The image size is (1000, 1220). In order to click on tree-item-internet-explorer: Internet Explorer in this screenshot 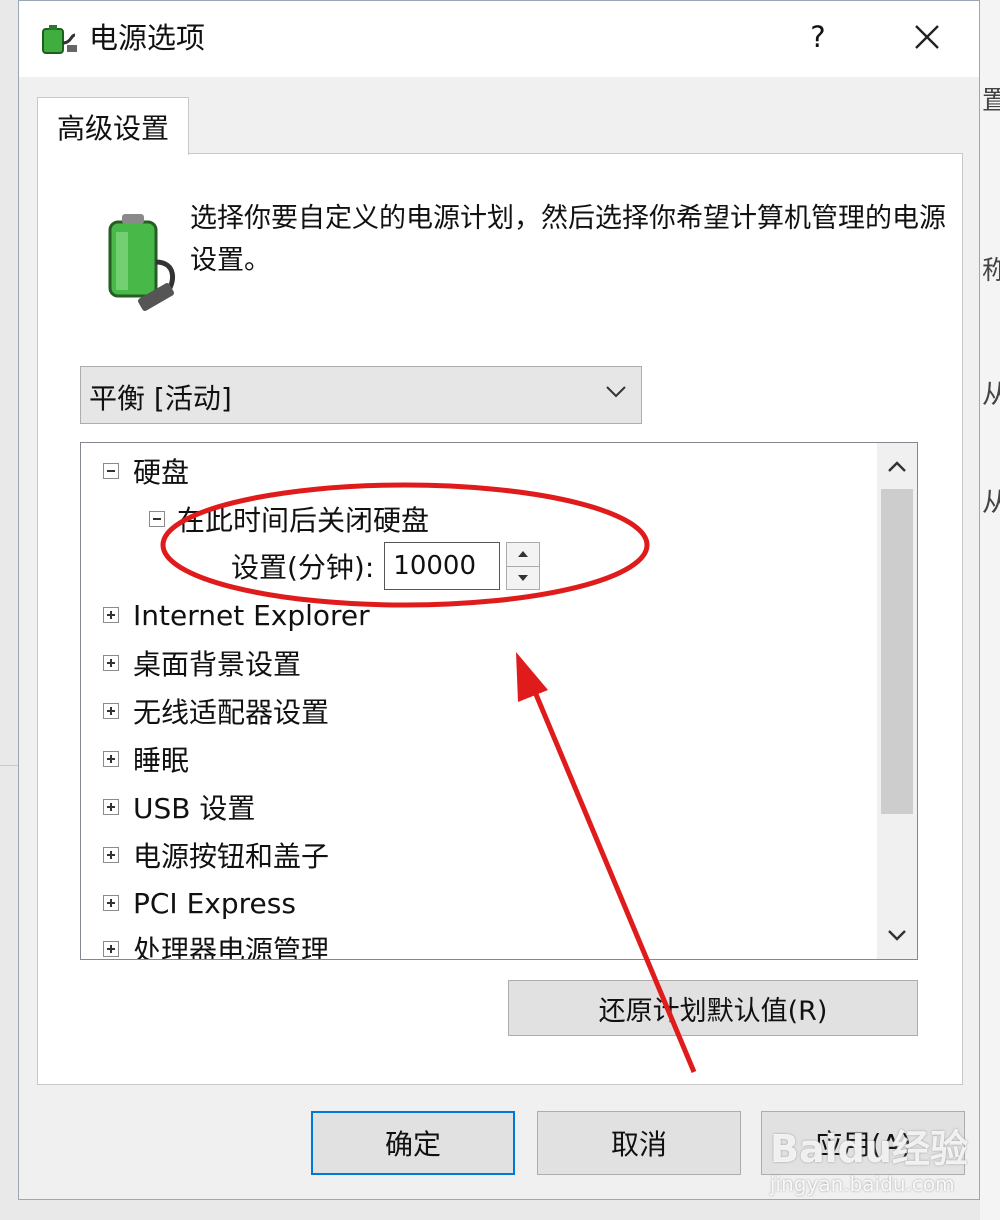, I will do `click(236, 615)`.